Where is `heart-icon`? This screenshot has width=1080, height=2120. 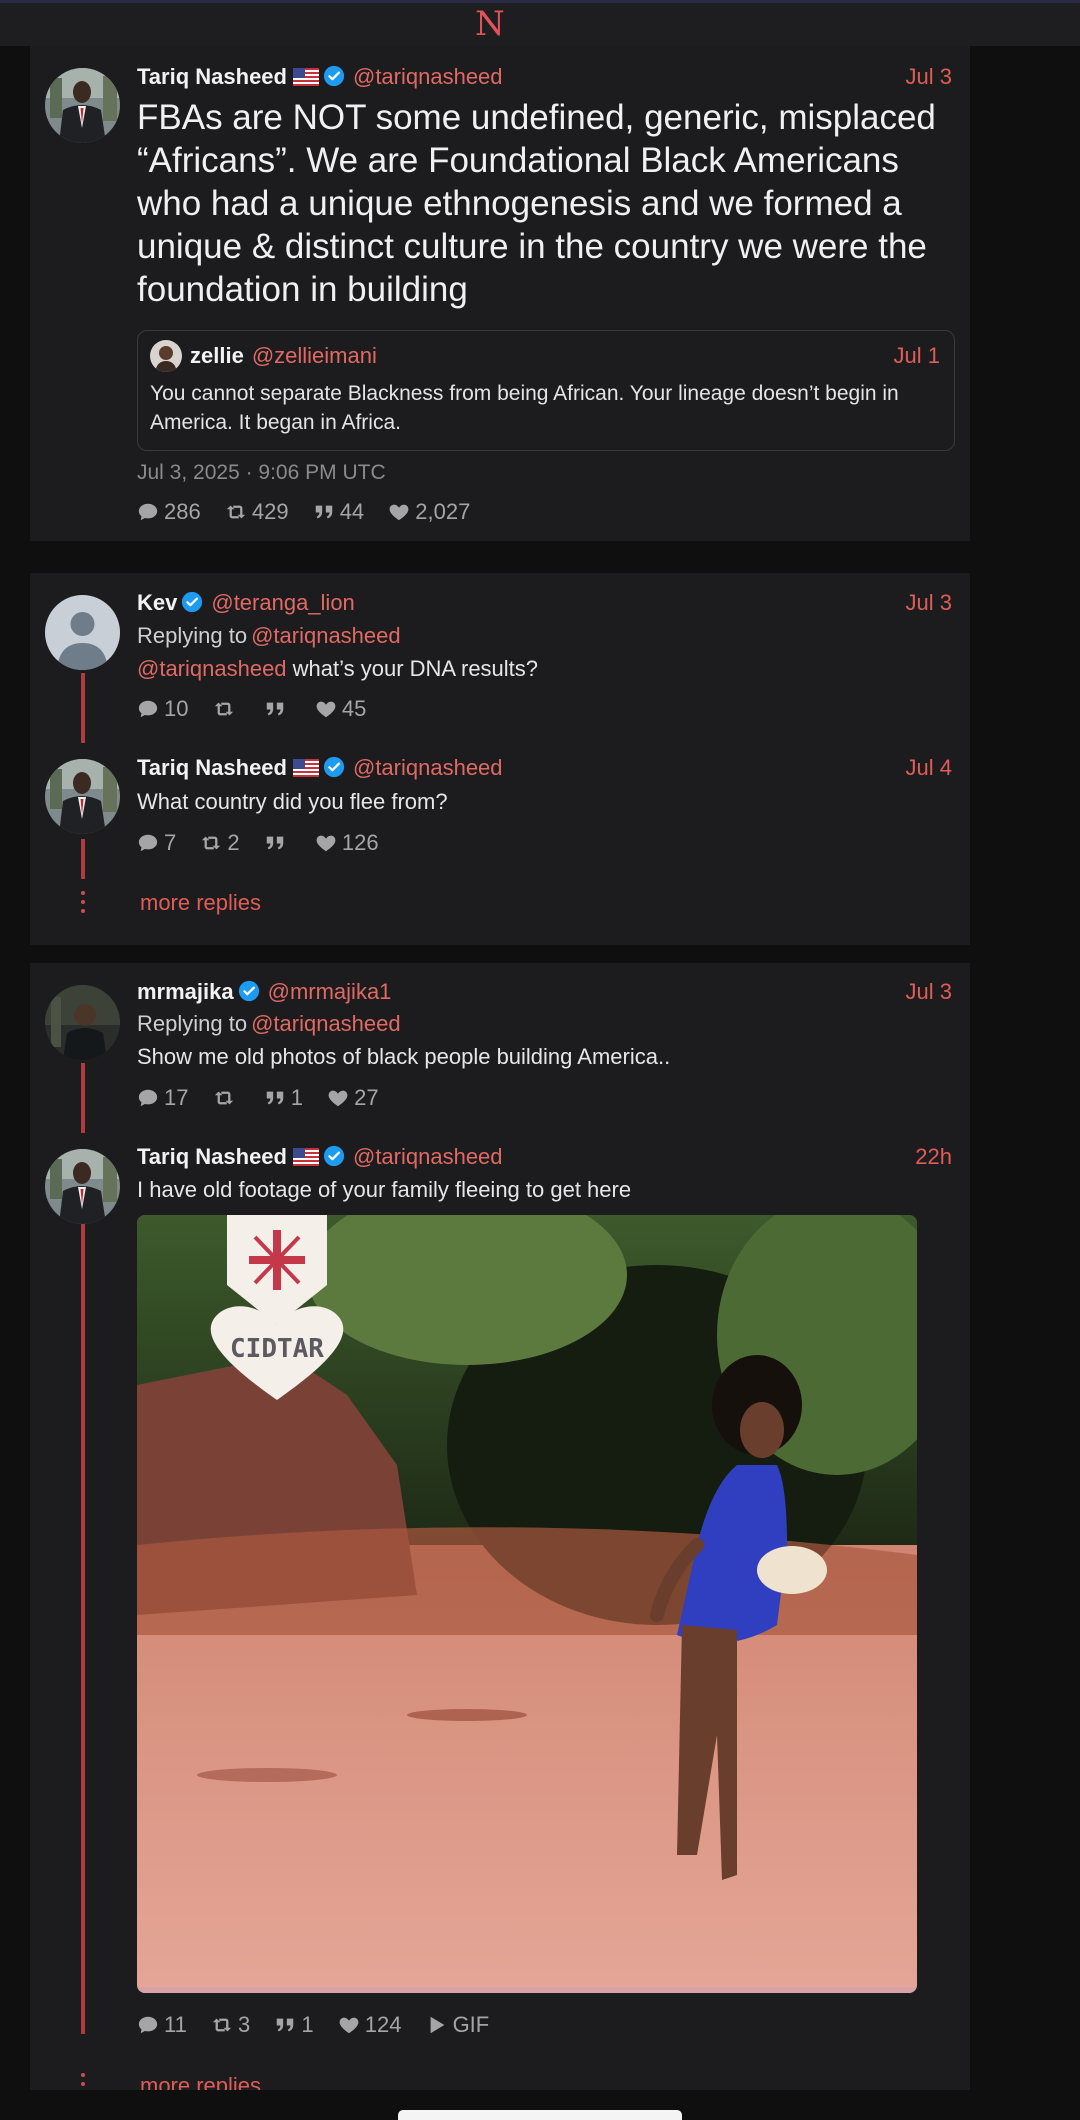
heart-icon is located at coordinates (326, 843).